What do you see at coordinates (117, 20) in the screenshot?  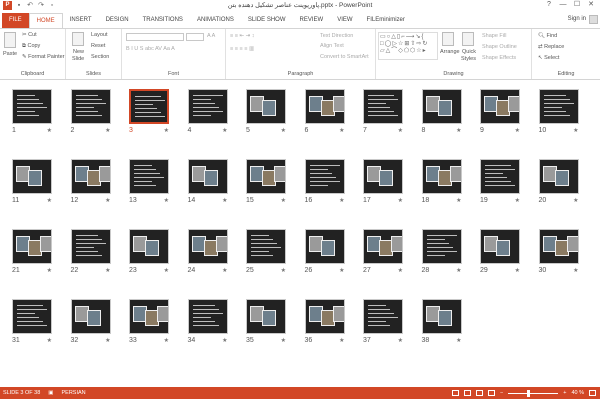 I see `tab-design: DESIGN` at bounding box center [117, 20].